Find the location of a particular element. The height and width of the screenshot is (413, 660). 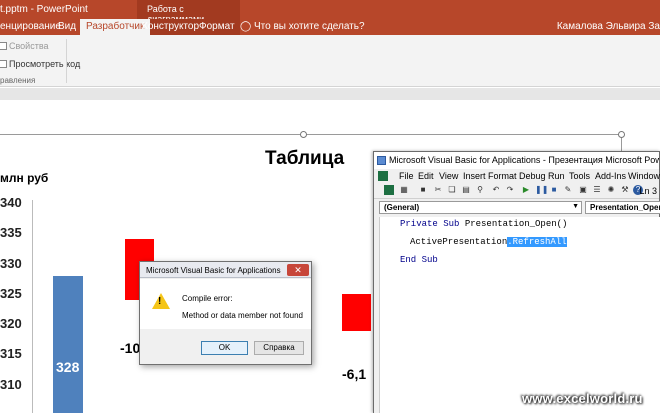

dialog-title: Microsoft Visual Basic for Applications is located at coordinates (213, 270).